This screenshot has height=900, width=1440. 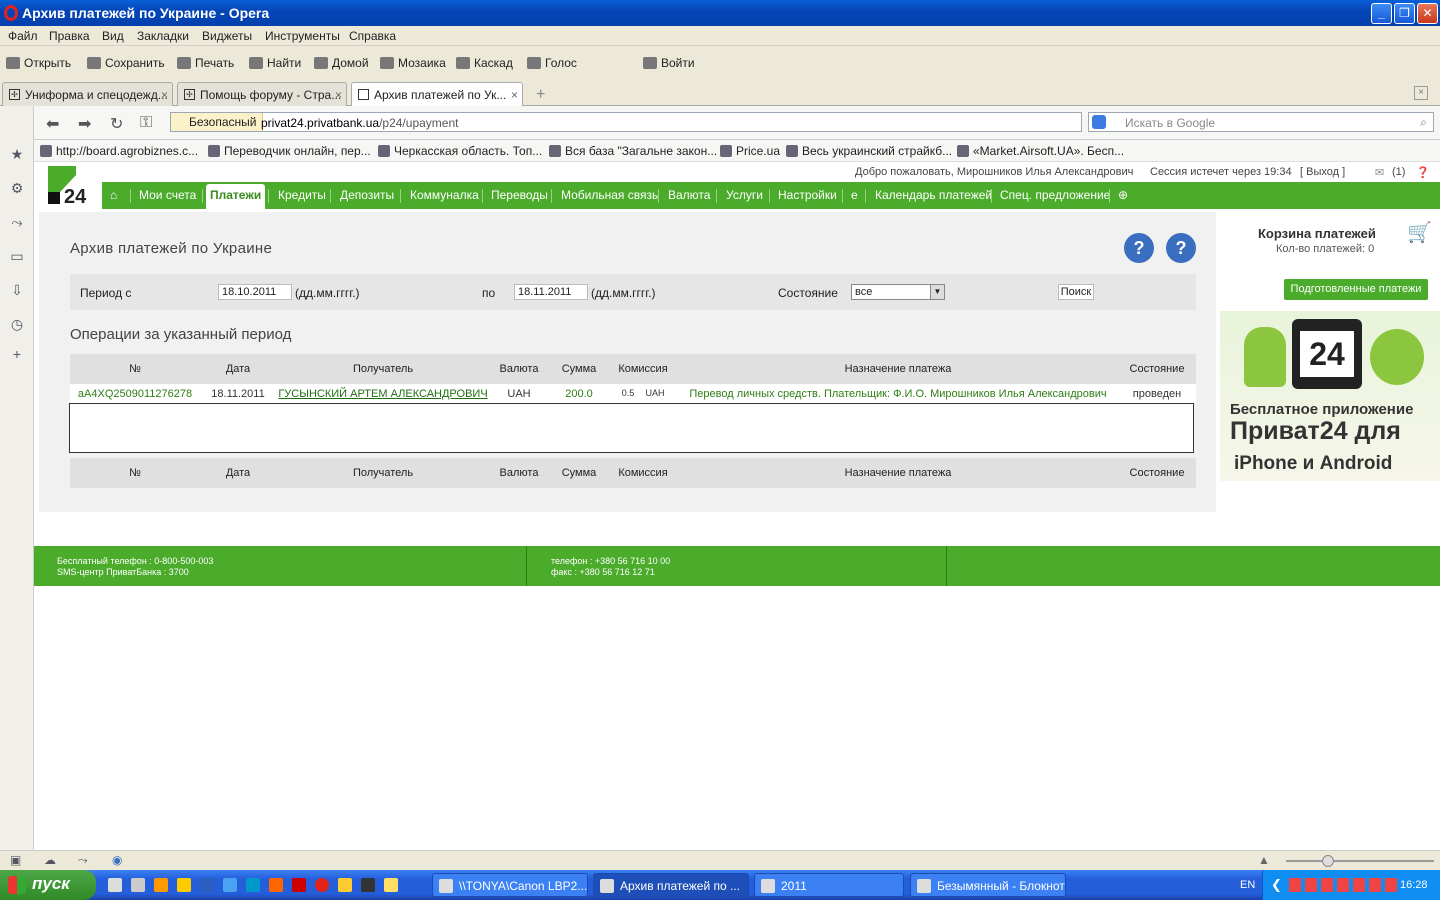 I want to click on search-input: Искать в Google ⌕, so click(x=1261, y=122).